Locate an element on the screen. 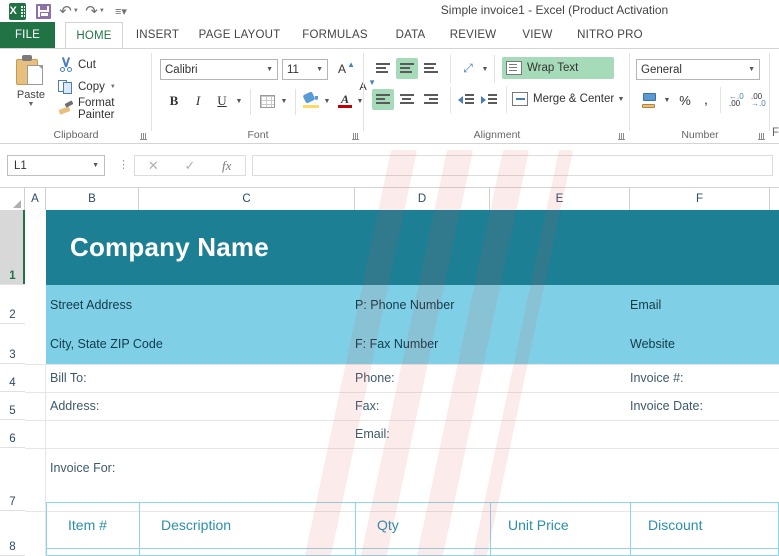 The image size is (779, 556). enter-formula-icon: ✓ is located at coordinates (190, 166).